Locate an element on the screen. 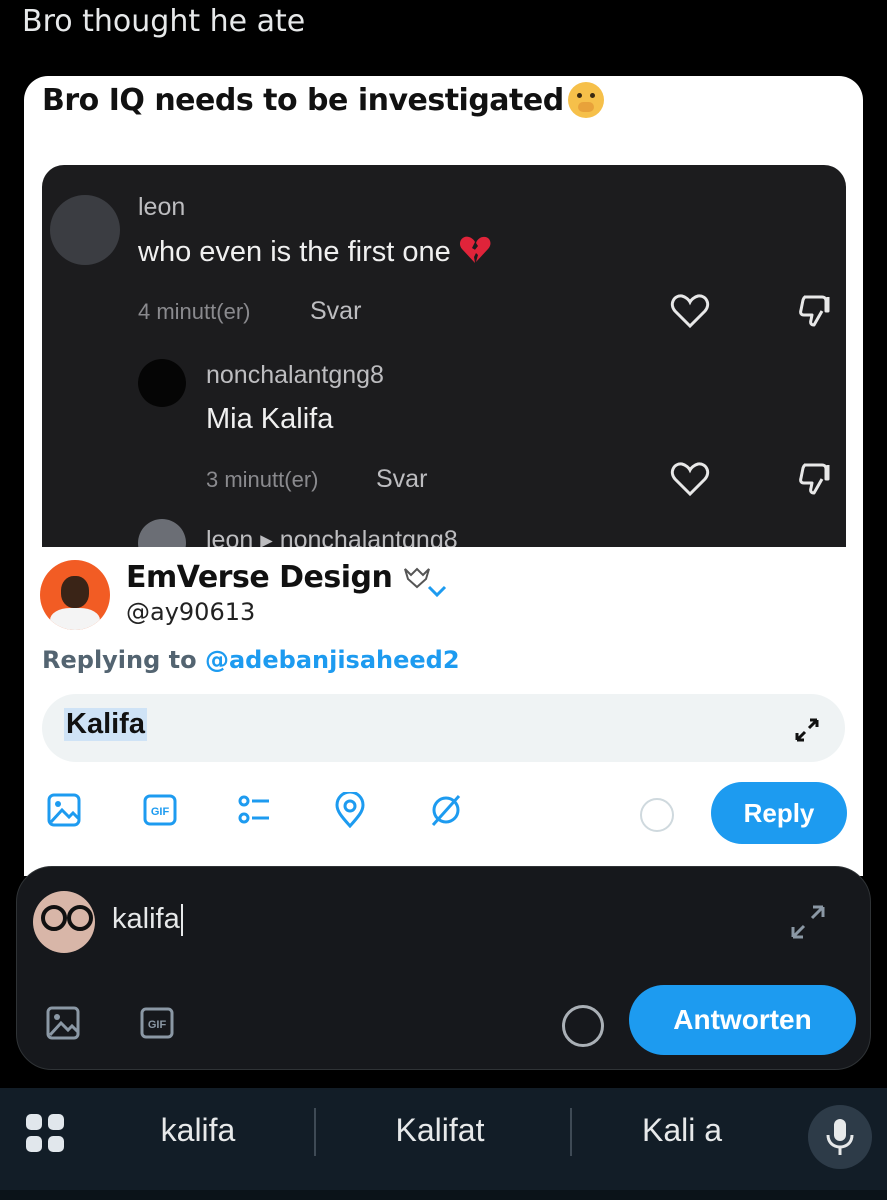 This screenshot has height=1200, width=887. comment-text: who even is the first one is located at coordinates (314, 252).